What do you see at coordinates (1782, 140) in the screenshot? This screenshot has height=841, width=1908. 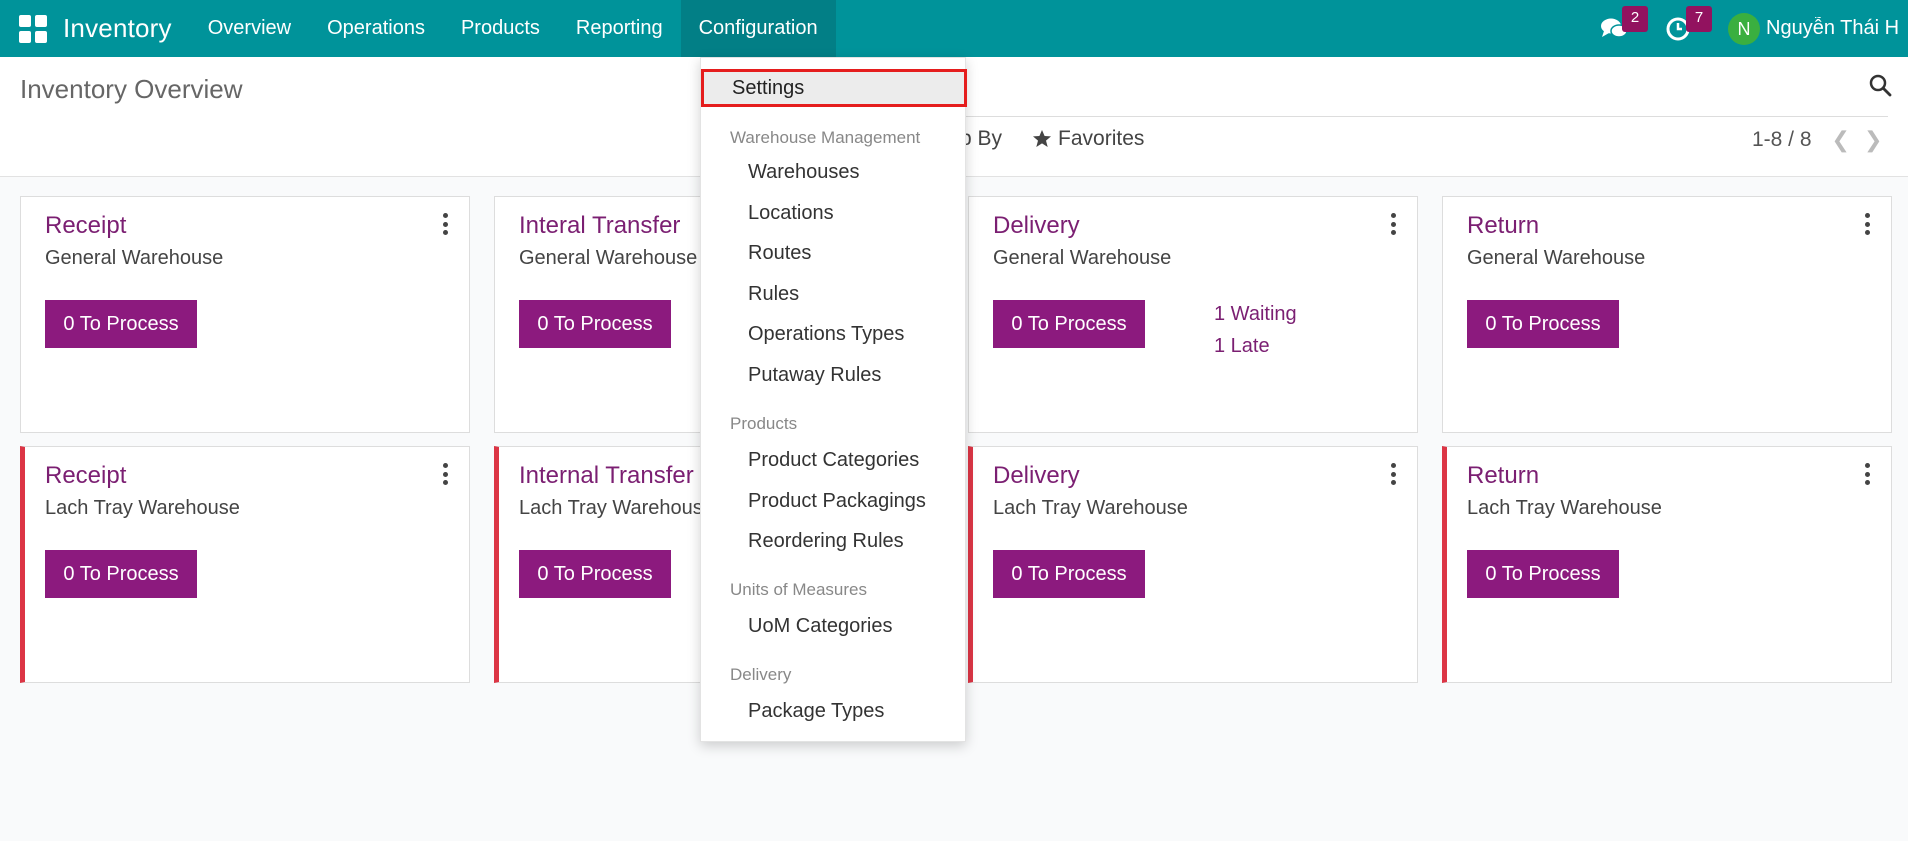 I see `pager-value: 1-8 / 8` at bounding box center [1782, 140].